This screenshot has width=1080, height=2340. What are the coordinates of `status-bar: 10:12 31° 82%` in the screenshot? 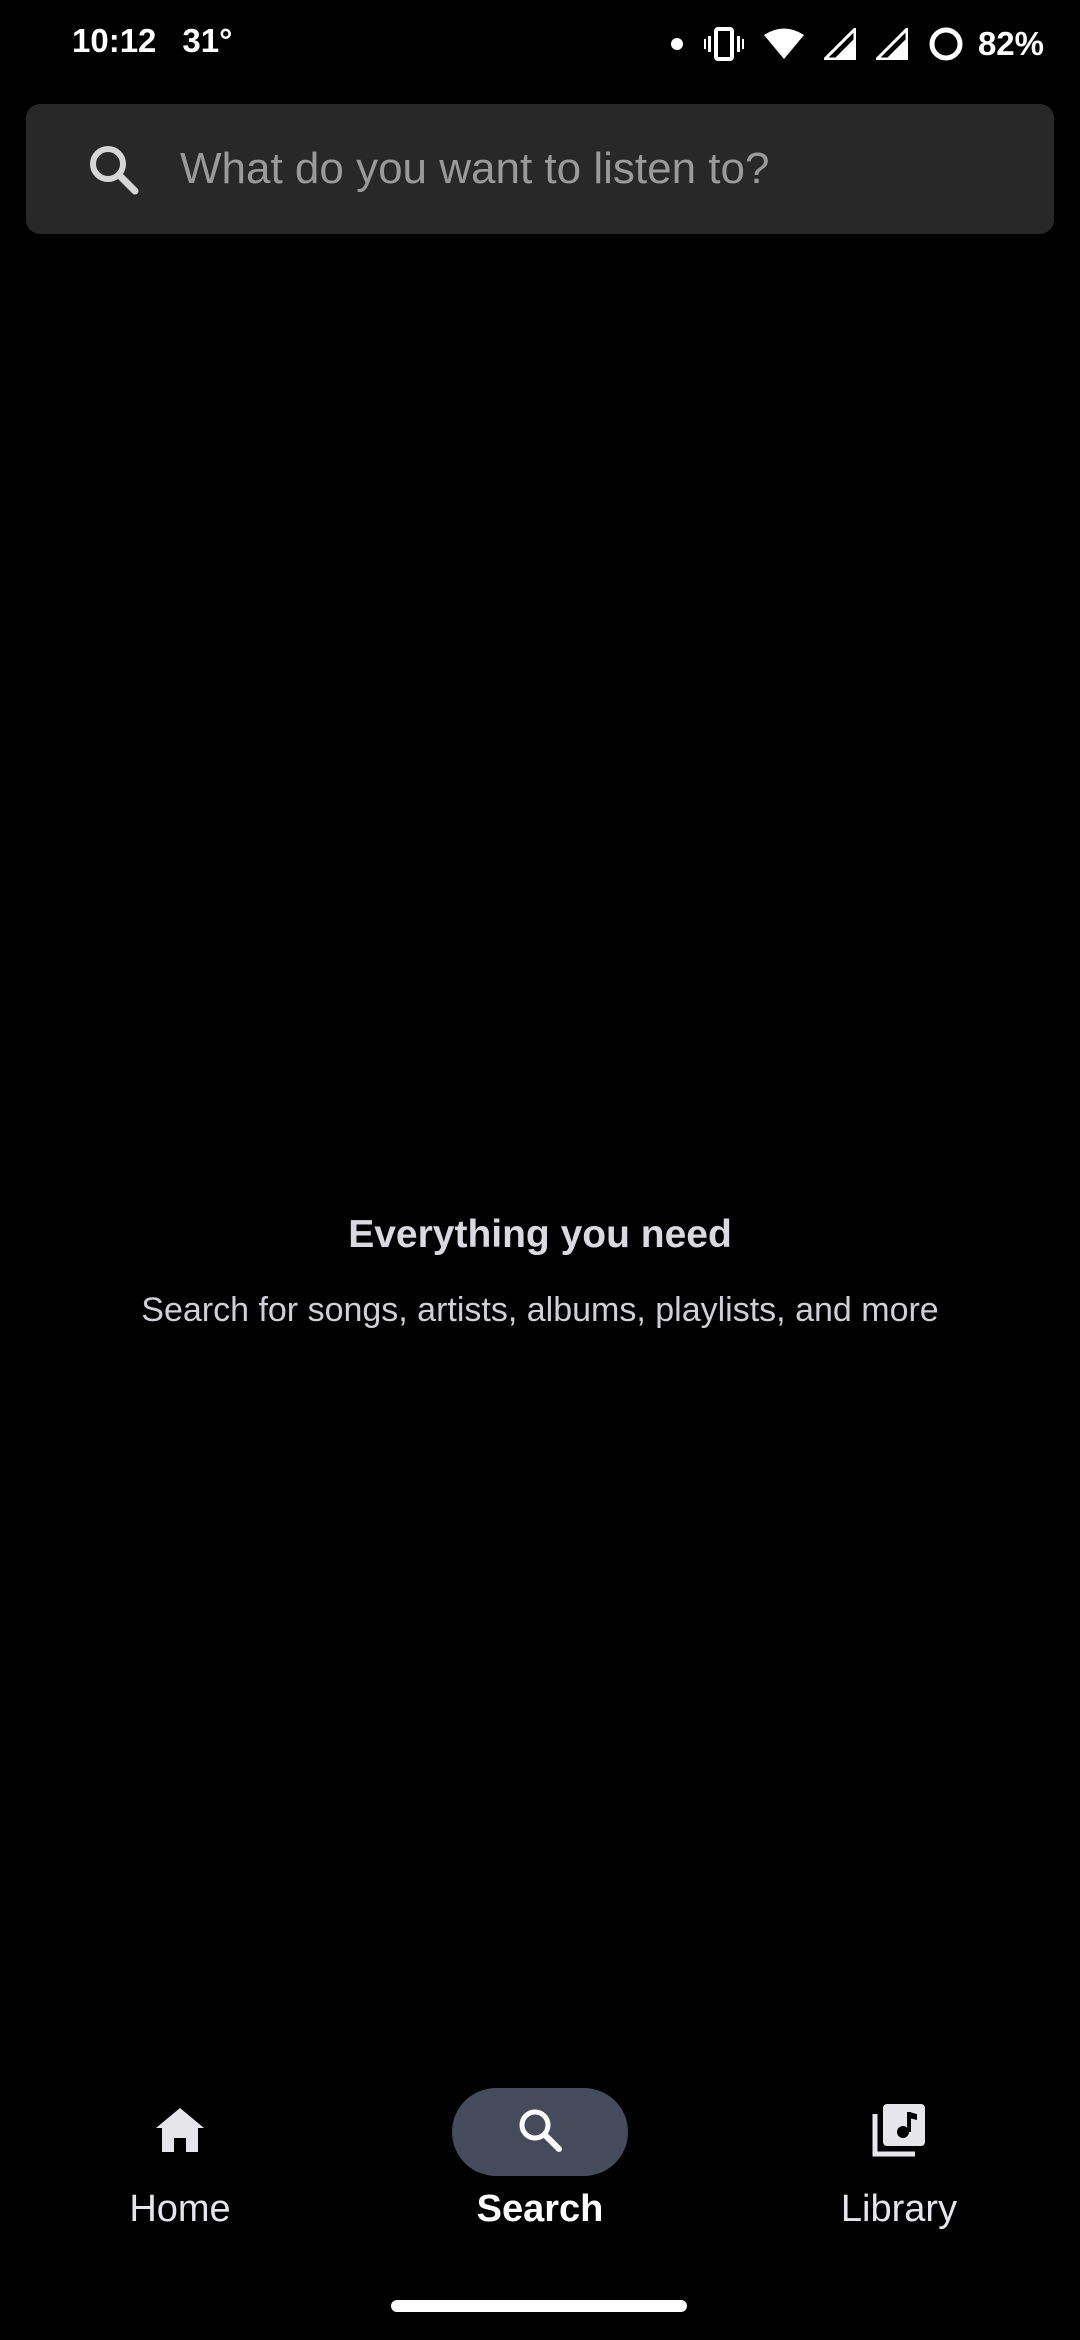 It's located at (540, 44).